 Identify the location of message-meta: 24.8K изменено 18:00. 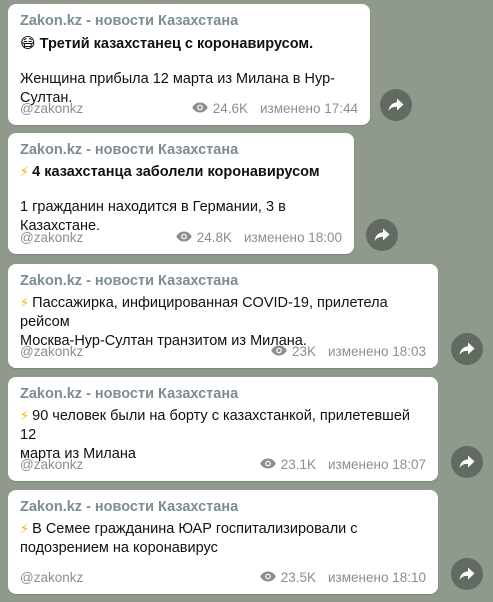
(259, 237).